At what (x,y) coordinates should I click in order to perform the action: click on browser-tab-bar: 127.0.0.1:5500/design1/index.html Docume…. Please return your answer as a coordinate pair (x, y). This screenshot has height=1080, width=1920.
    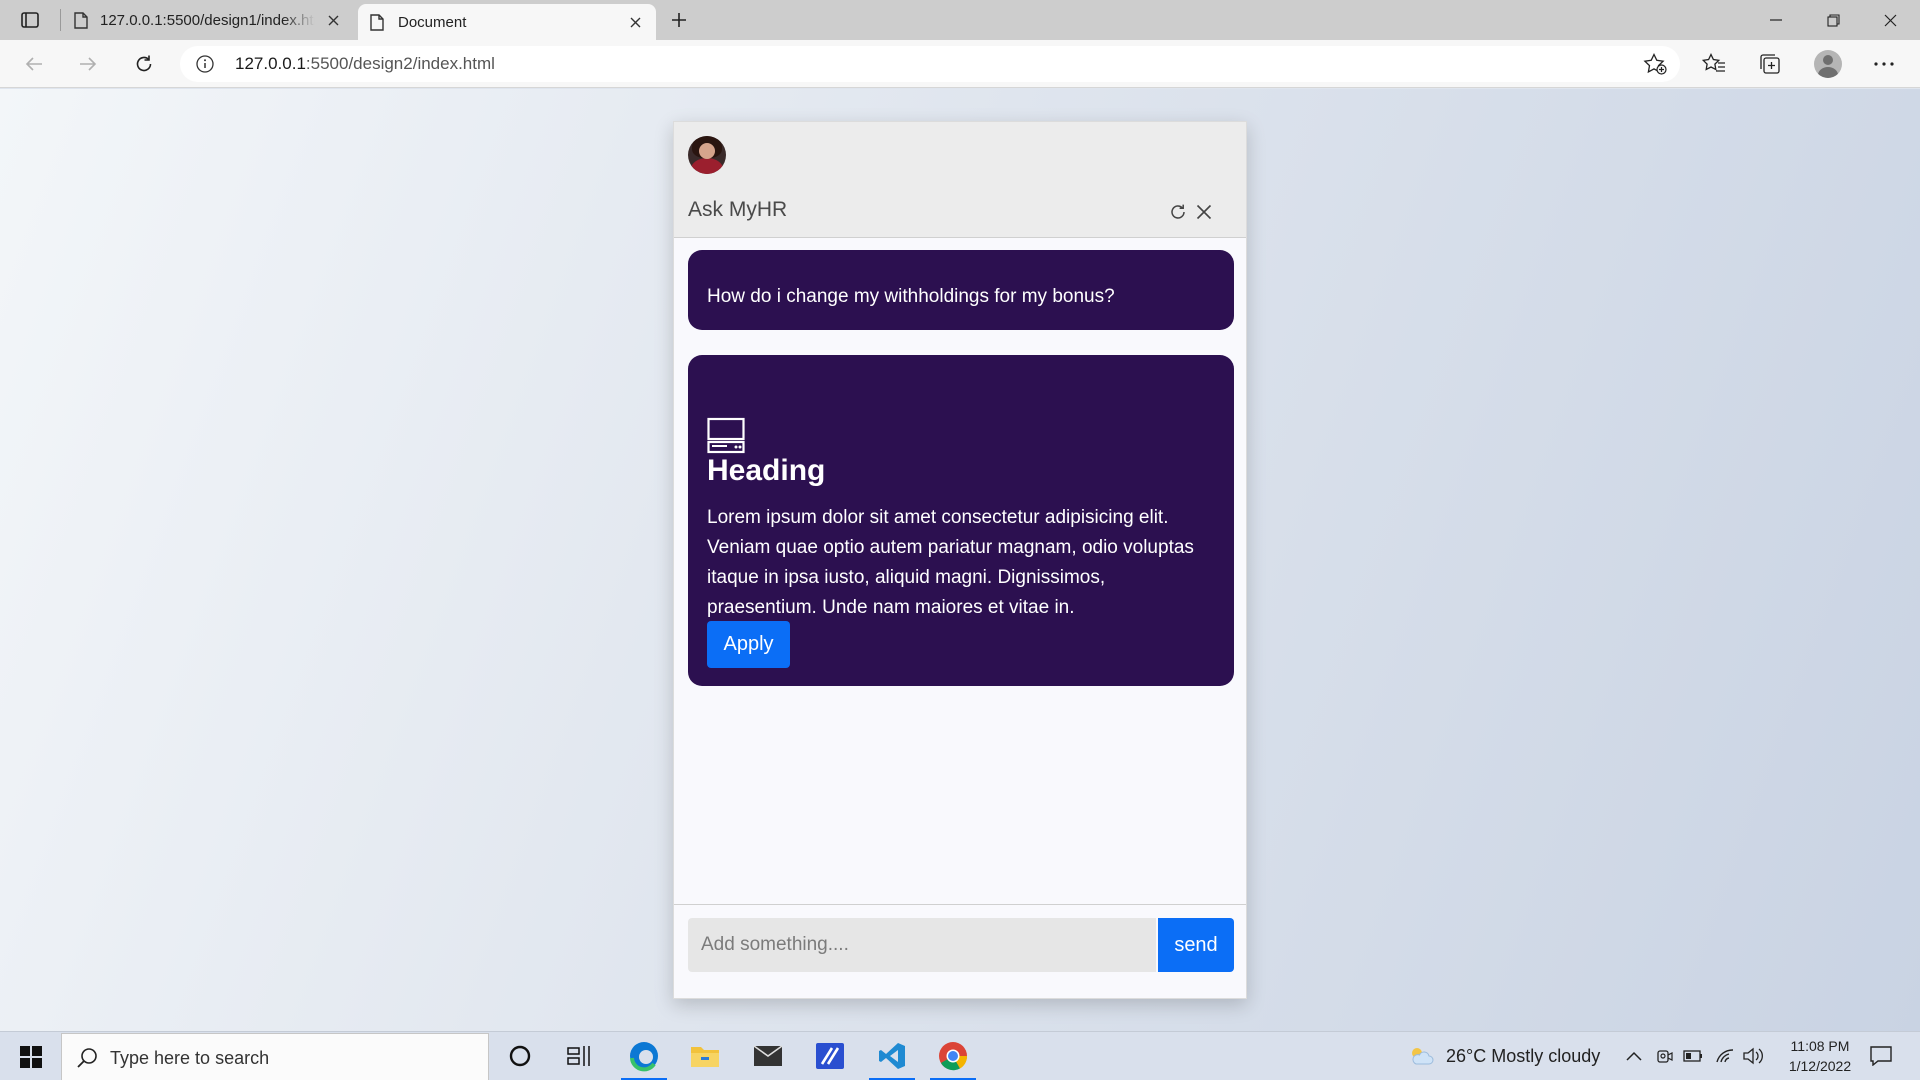
    Looking at the image, I should click on (960, 20).